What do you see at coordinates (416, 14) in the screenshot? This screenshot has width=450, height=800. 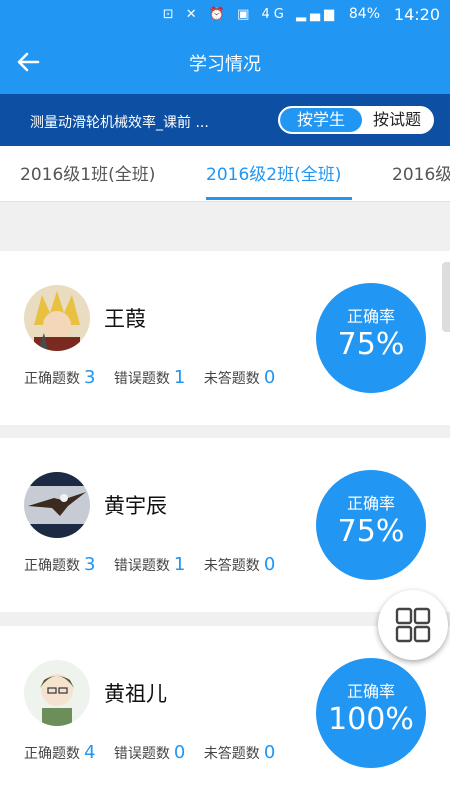 I see `clock: 14:20` at bounding box center [416, 14].